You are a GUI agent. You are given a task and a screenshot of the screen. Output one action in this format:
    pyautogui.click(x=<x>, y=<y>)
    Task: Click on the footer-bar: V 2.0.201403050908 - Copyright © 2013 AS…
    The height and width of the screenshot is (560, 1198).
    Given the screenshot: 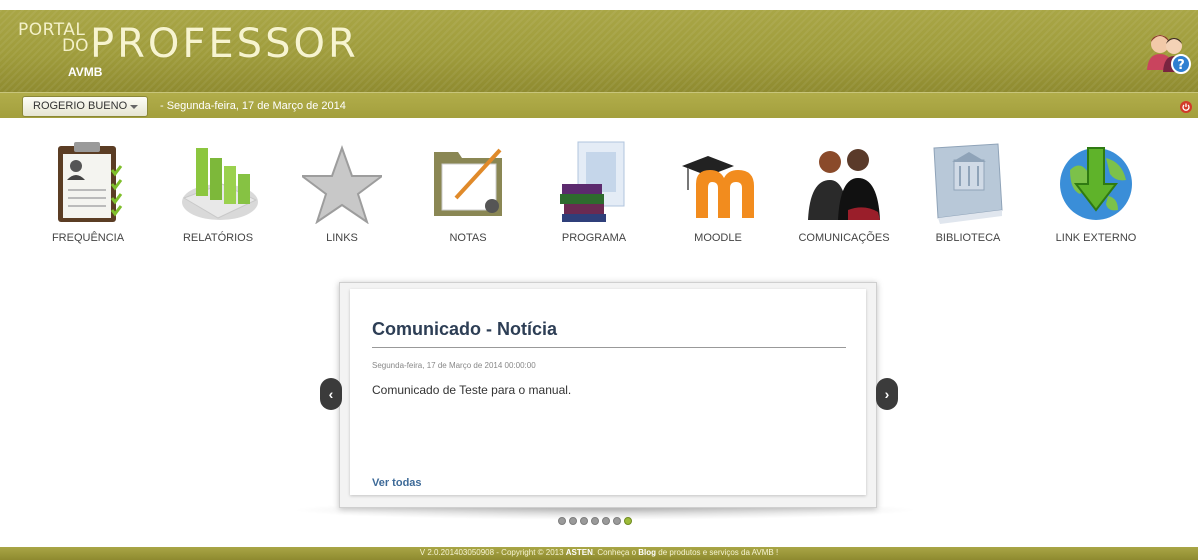 What is the action you would take?
    pyautogui.click(x=599, y=553)
    